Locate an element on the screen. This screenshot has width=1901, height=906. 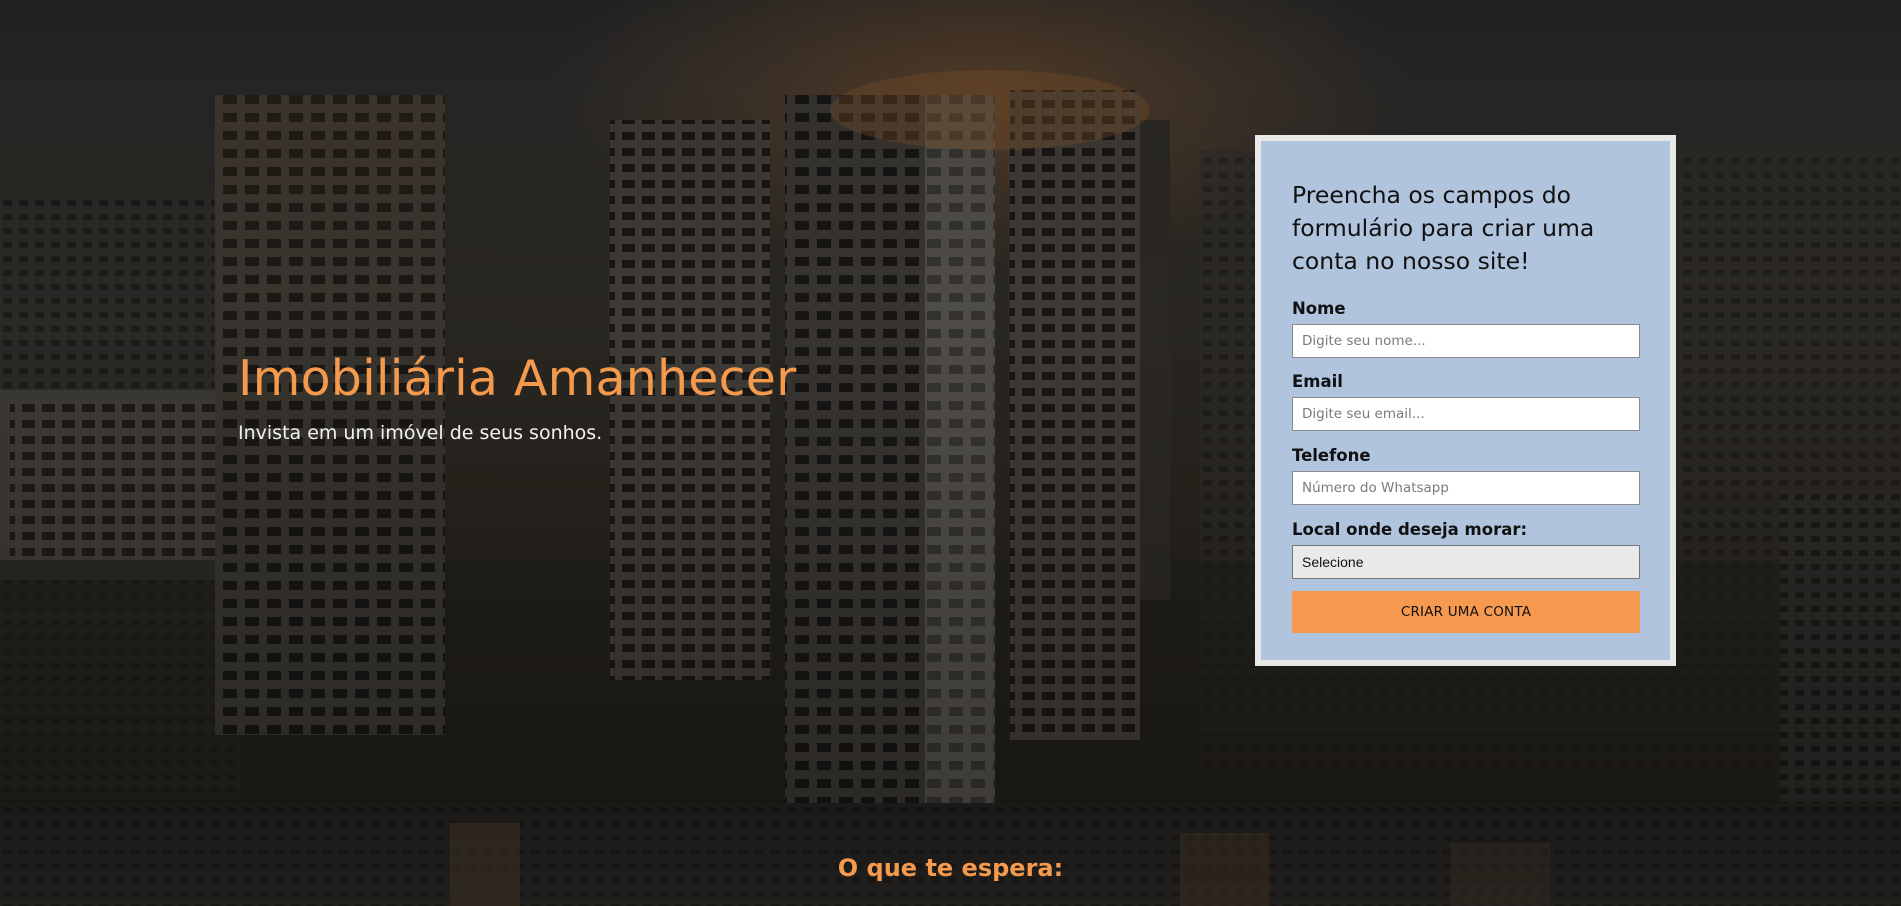
phone-field-group: Telefone is located at coordinates (1466, 475).